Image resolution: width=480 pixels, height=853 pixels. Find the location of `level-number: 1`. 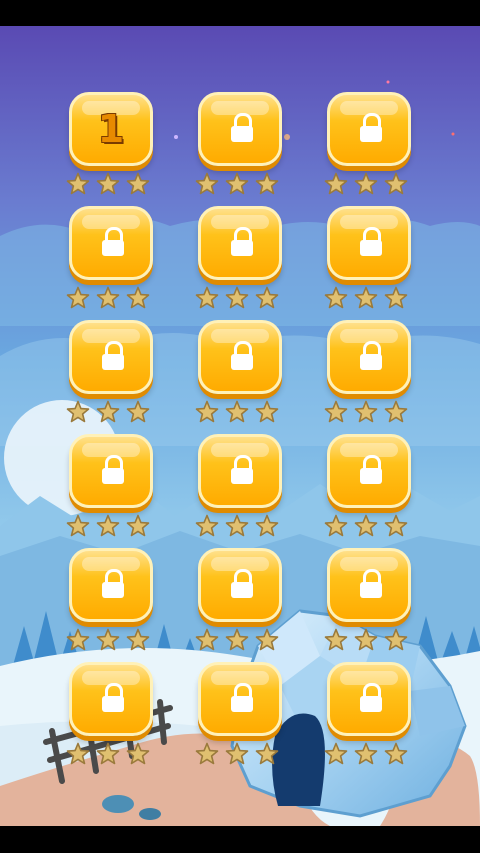

level-number: 1 is located at coordinates (111, 129).